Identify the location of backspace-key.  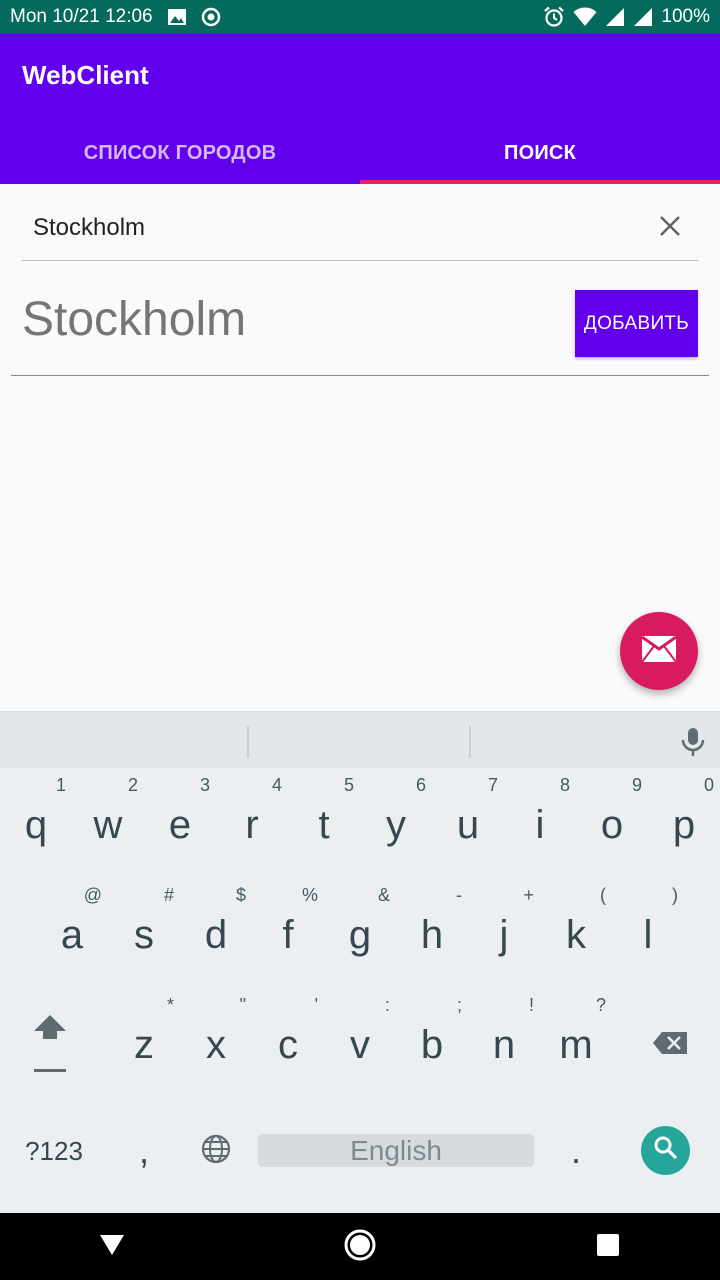
(670, 1045).